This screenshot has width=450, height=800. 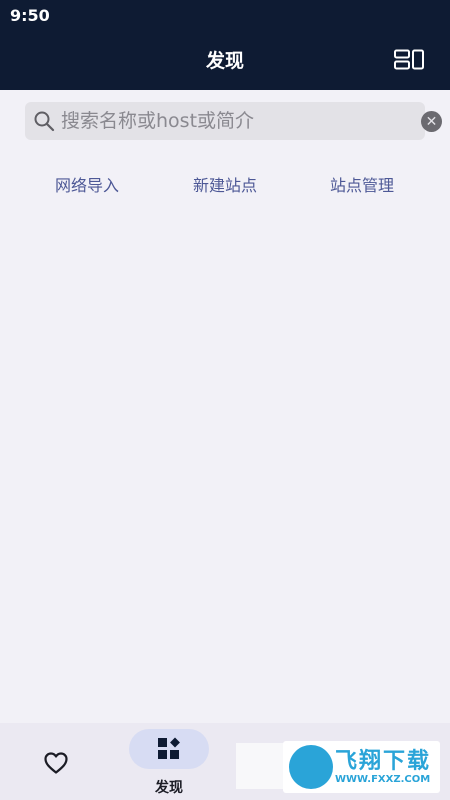 What do you see at coordinates (225, 45) in the screenshot?
I see `top-bar: 9:50 发现` at bounding box center [225, 45].